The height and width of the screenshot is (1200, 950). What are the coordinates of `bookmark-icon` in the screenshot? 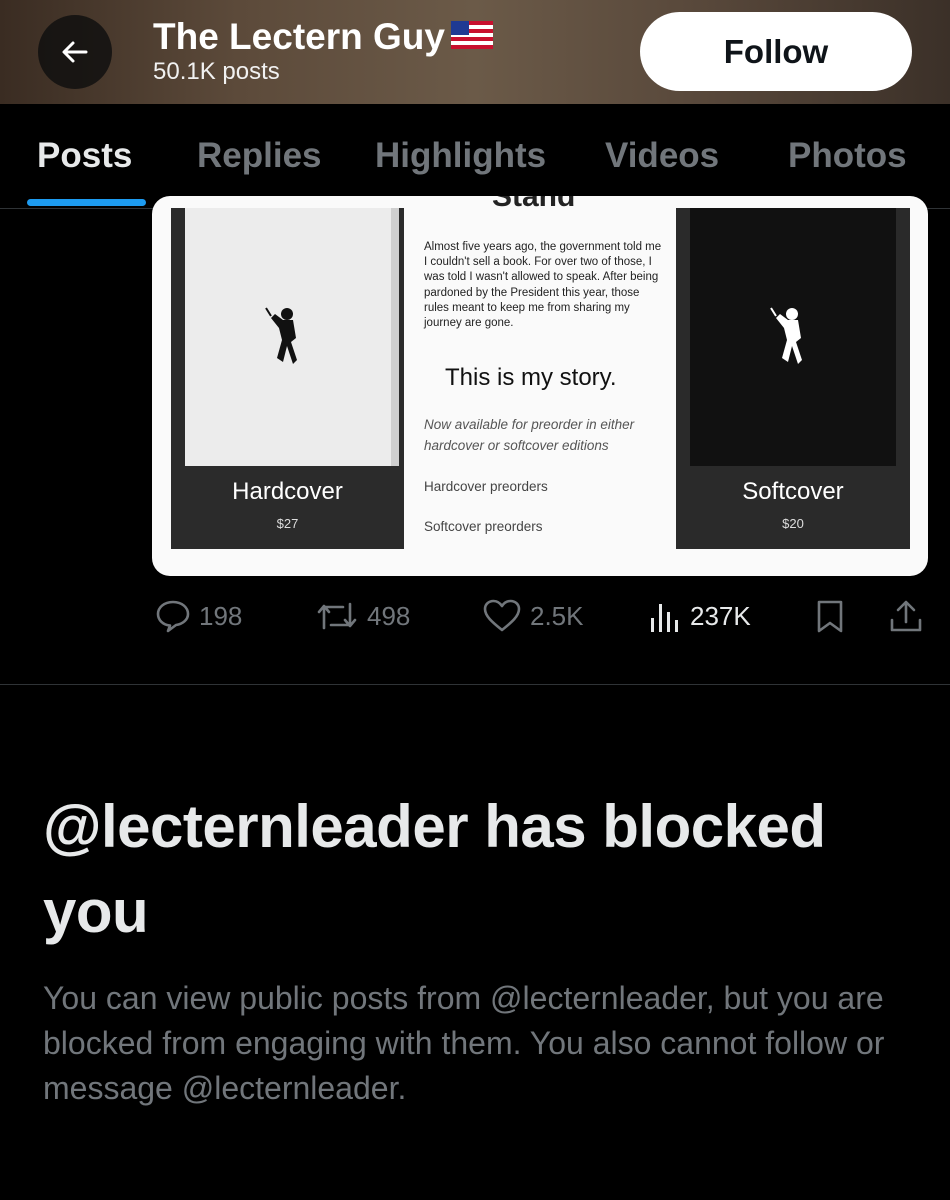 It's located at (830, 616).